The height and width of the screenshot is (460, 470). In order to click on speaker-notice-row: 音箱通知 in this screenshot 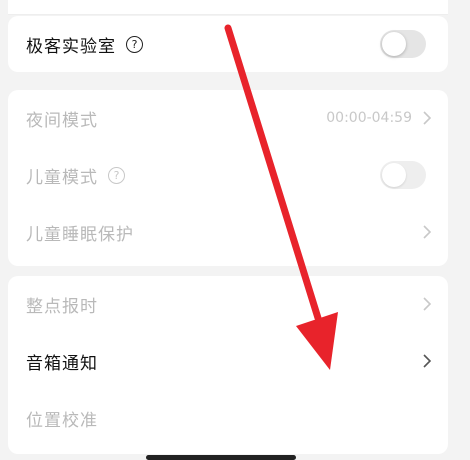, I will do `click(228, 361)`.